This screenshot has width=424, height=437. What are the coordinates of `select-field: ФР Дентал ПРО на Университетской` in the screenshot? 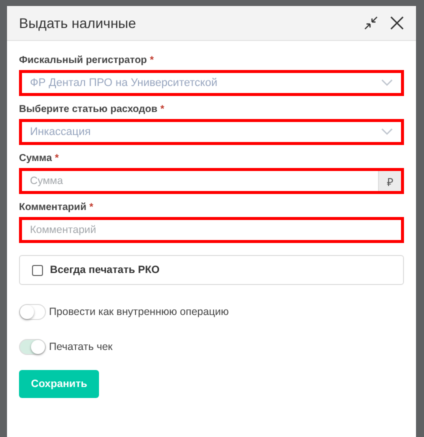 It's located at (211, 83).